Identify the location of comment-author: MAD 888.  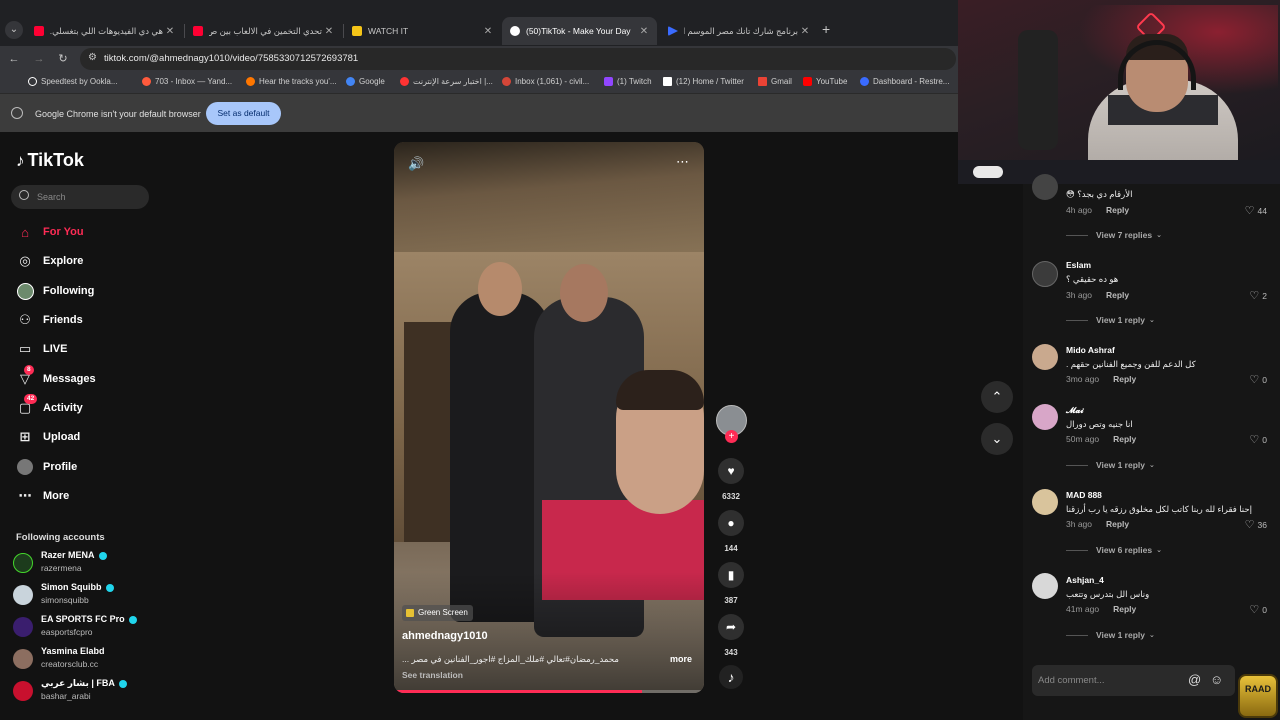
(1084, 495).